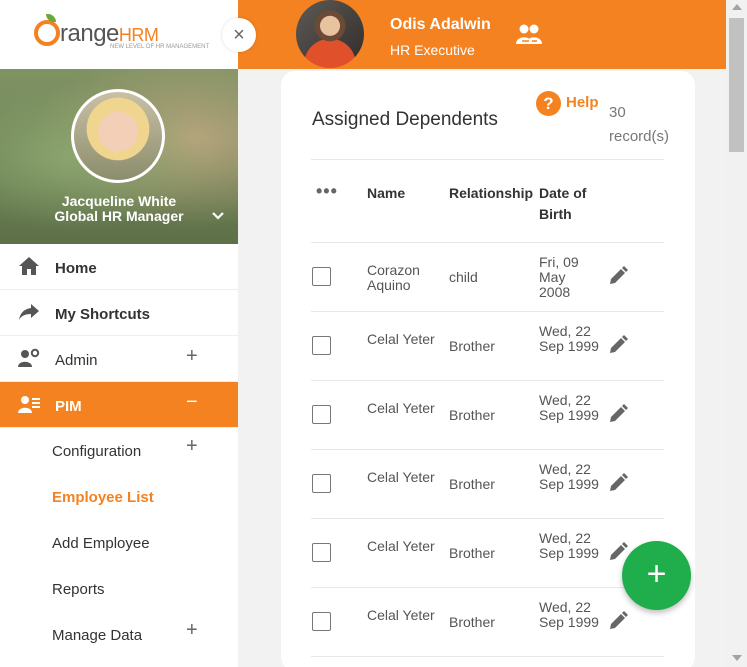 The image size is (747, 667). I want to click on orangehrm-logo: rangeHRM NEW LEVEL OF HR MANAGEMENT, so click(121, 35).